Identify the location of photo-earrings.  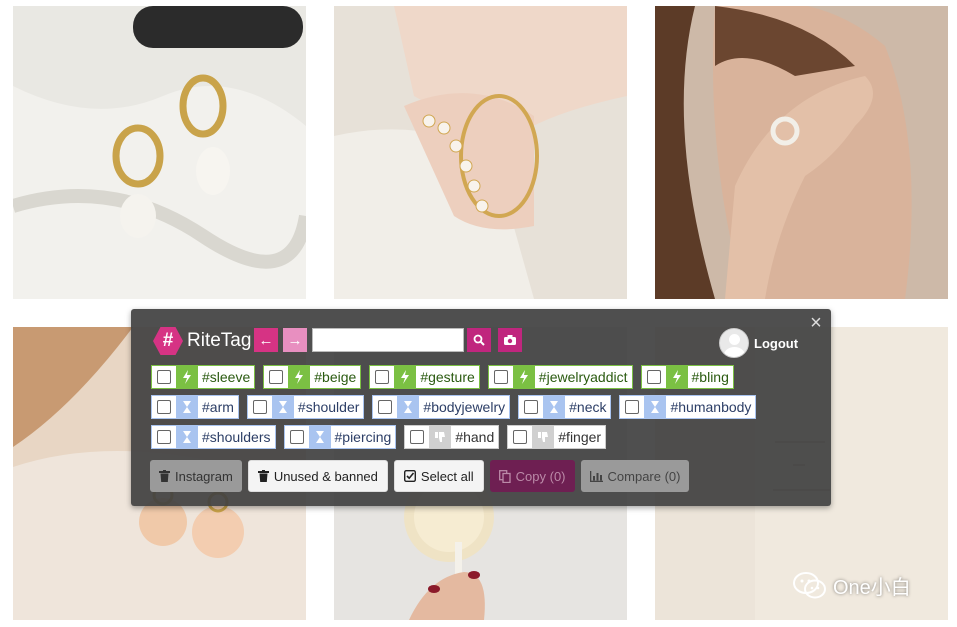
(159, 152).